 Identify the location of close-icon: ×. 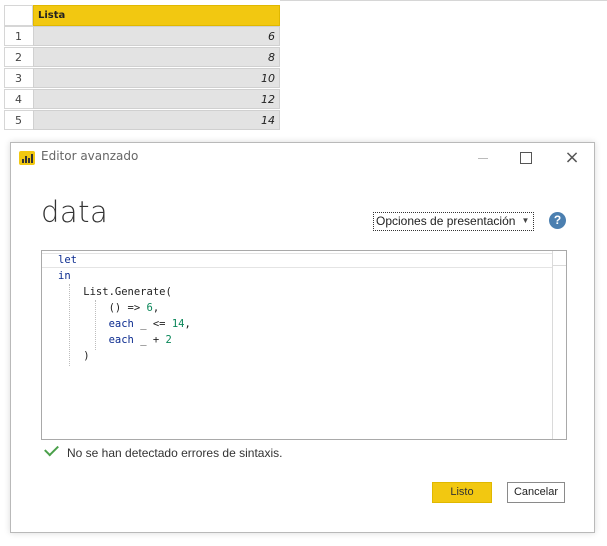
(572, 157).